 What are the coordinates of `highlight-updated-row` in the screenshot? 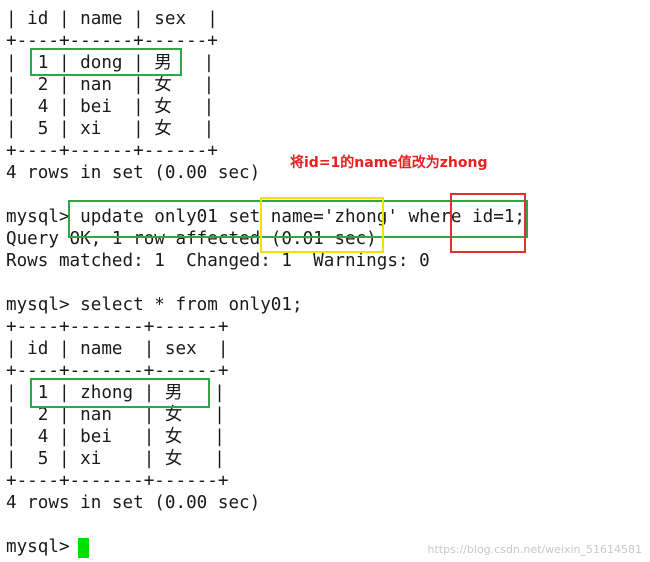 It's located at (120, 393).